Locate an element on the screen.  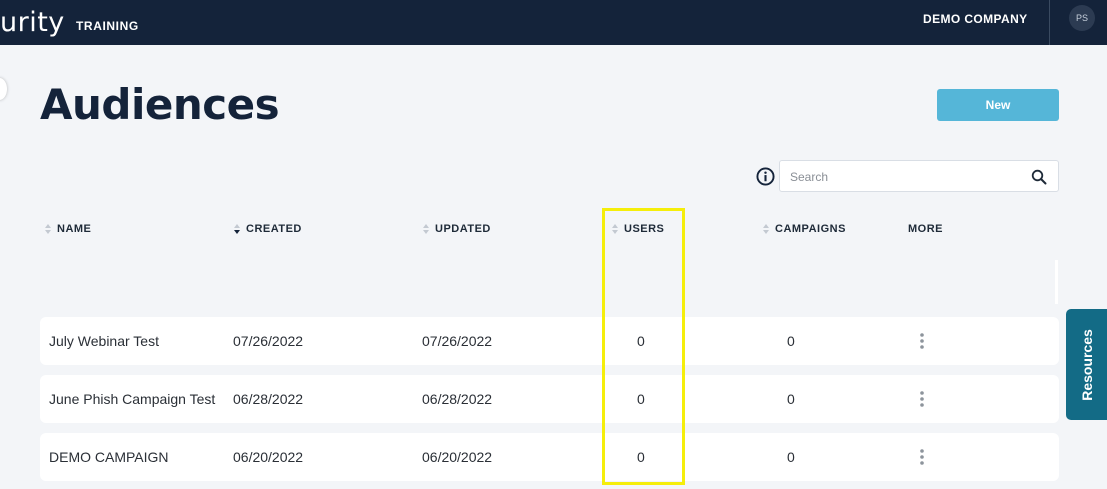
column-header-created: CREATED is located at coordinates (267, 229).